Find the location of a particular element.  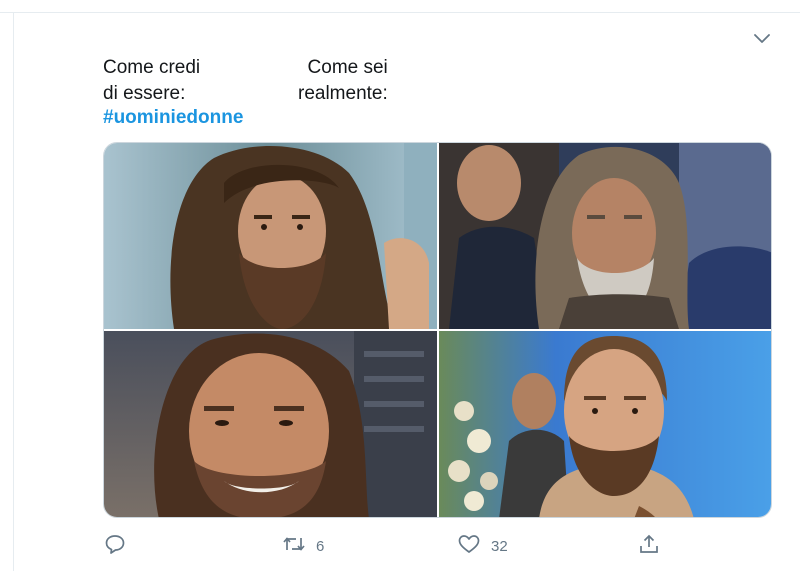

photo-top-right is located at coordinates (605, 236).